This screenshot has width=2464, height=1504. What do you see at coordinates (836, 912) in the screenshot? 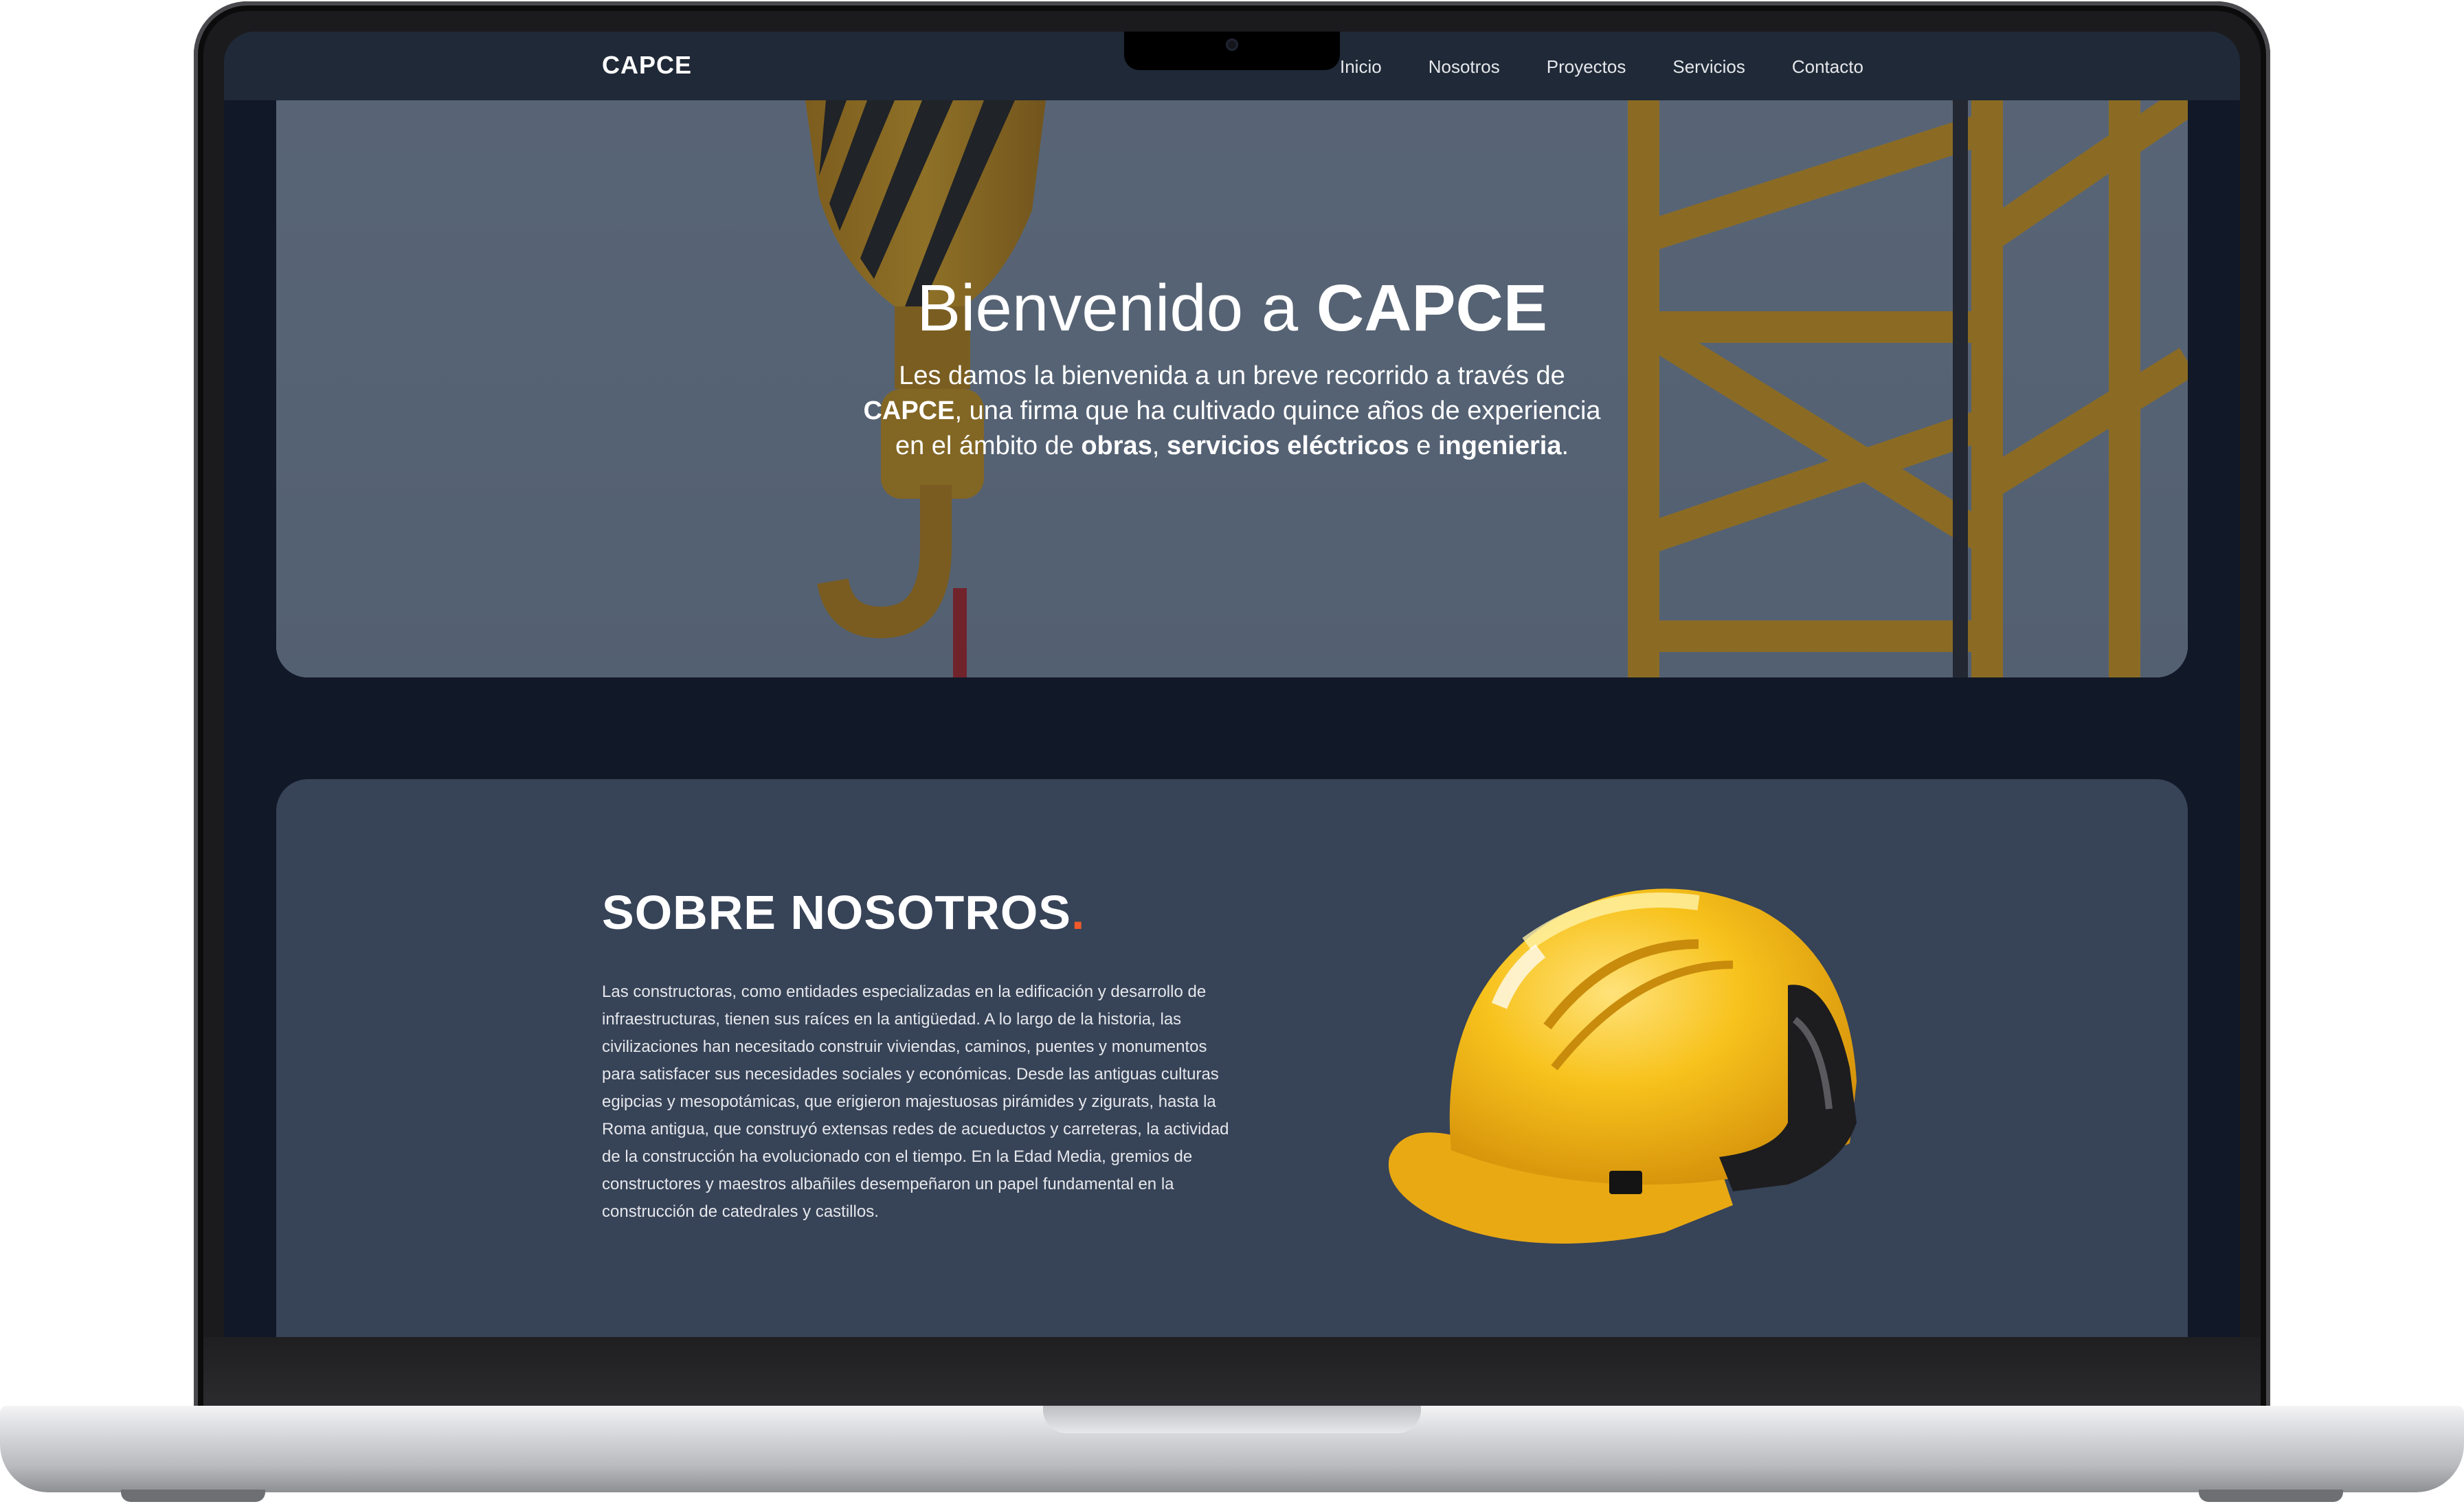
I see `about-title-text: SOBRE NOSOTROS` at bounding box center [836, 912].